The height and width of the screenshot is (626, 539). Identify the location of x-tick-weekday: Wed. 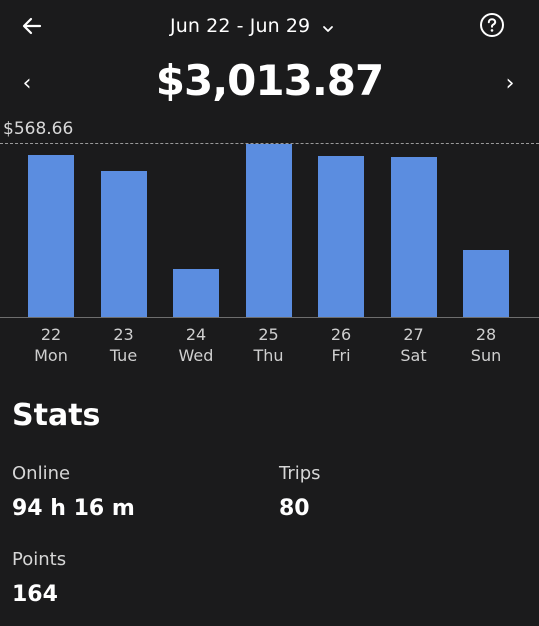
(196, 355).